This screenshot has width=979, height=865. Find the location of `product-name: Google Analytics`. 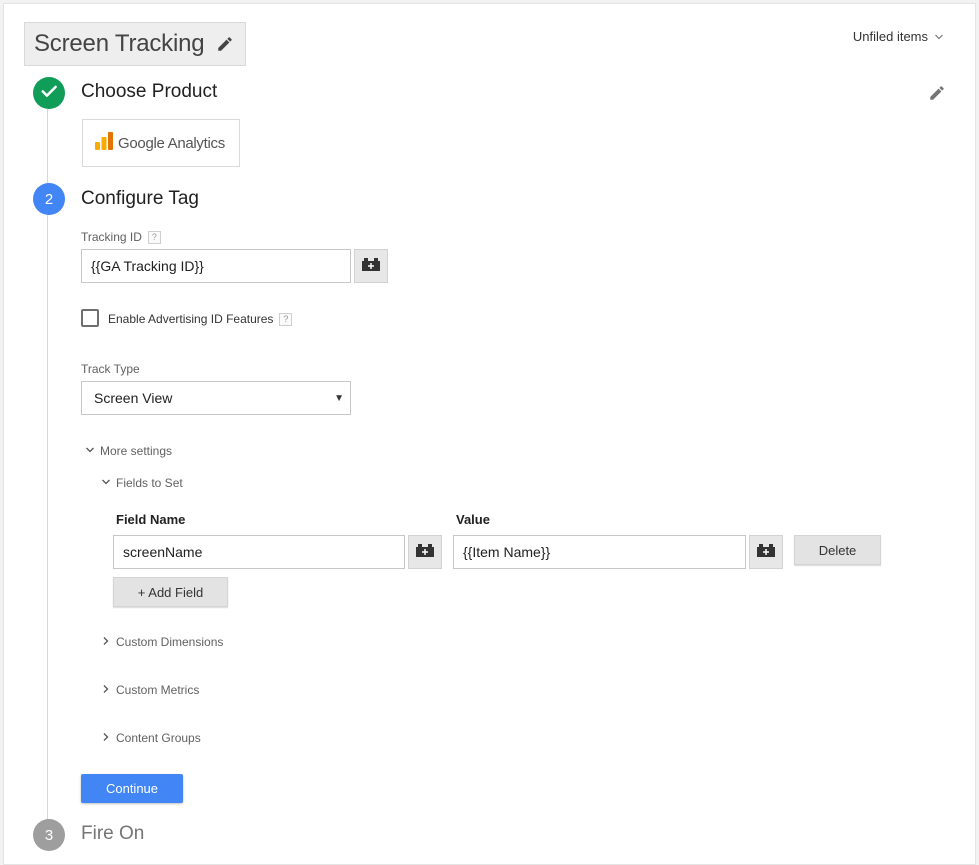

product-name: Google Analytics is located at coordinates (171, 143).